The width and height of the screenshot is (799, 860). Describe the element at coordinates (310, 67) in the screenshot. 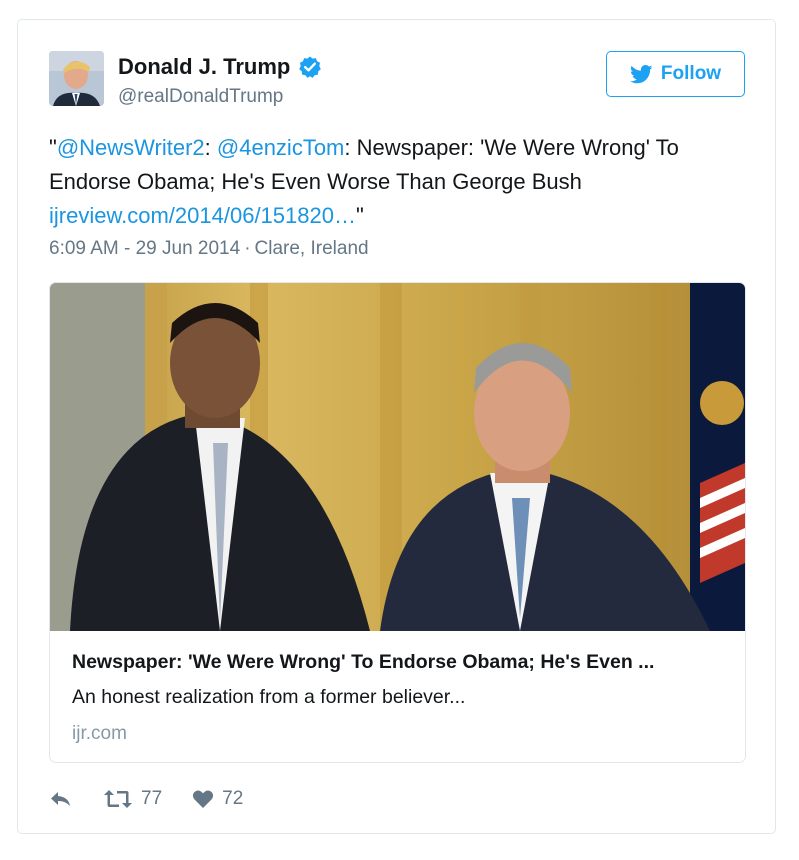

I see `verified-badge-icon` at that location.